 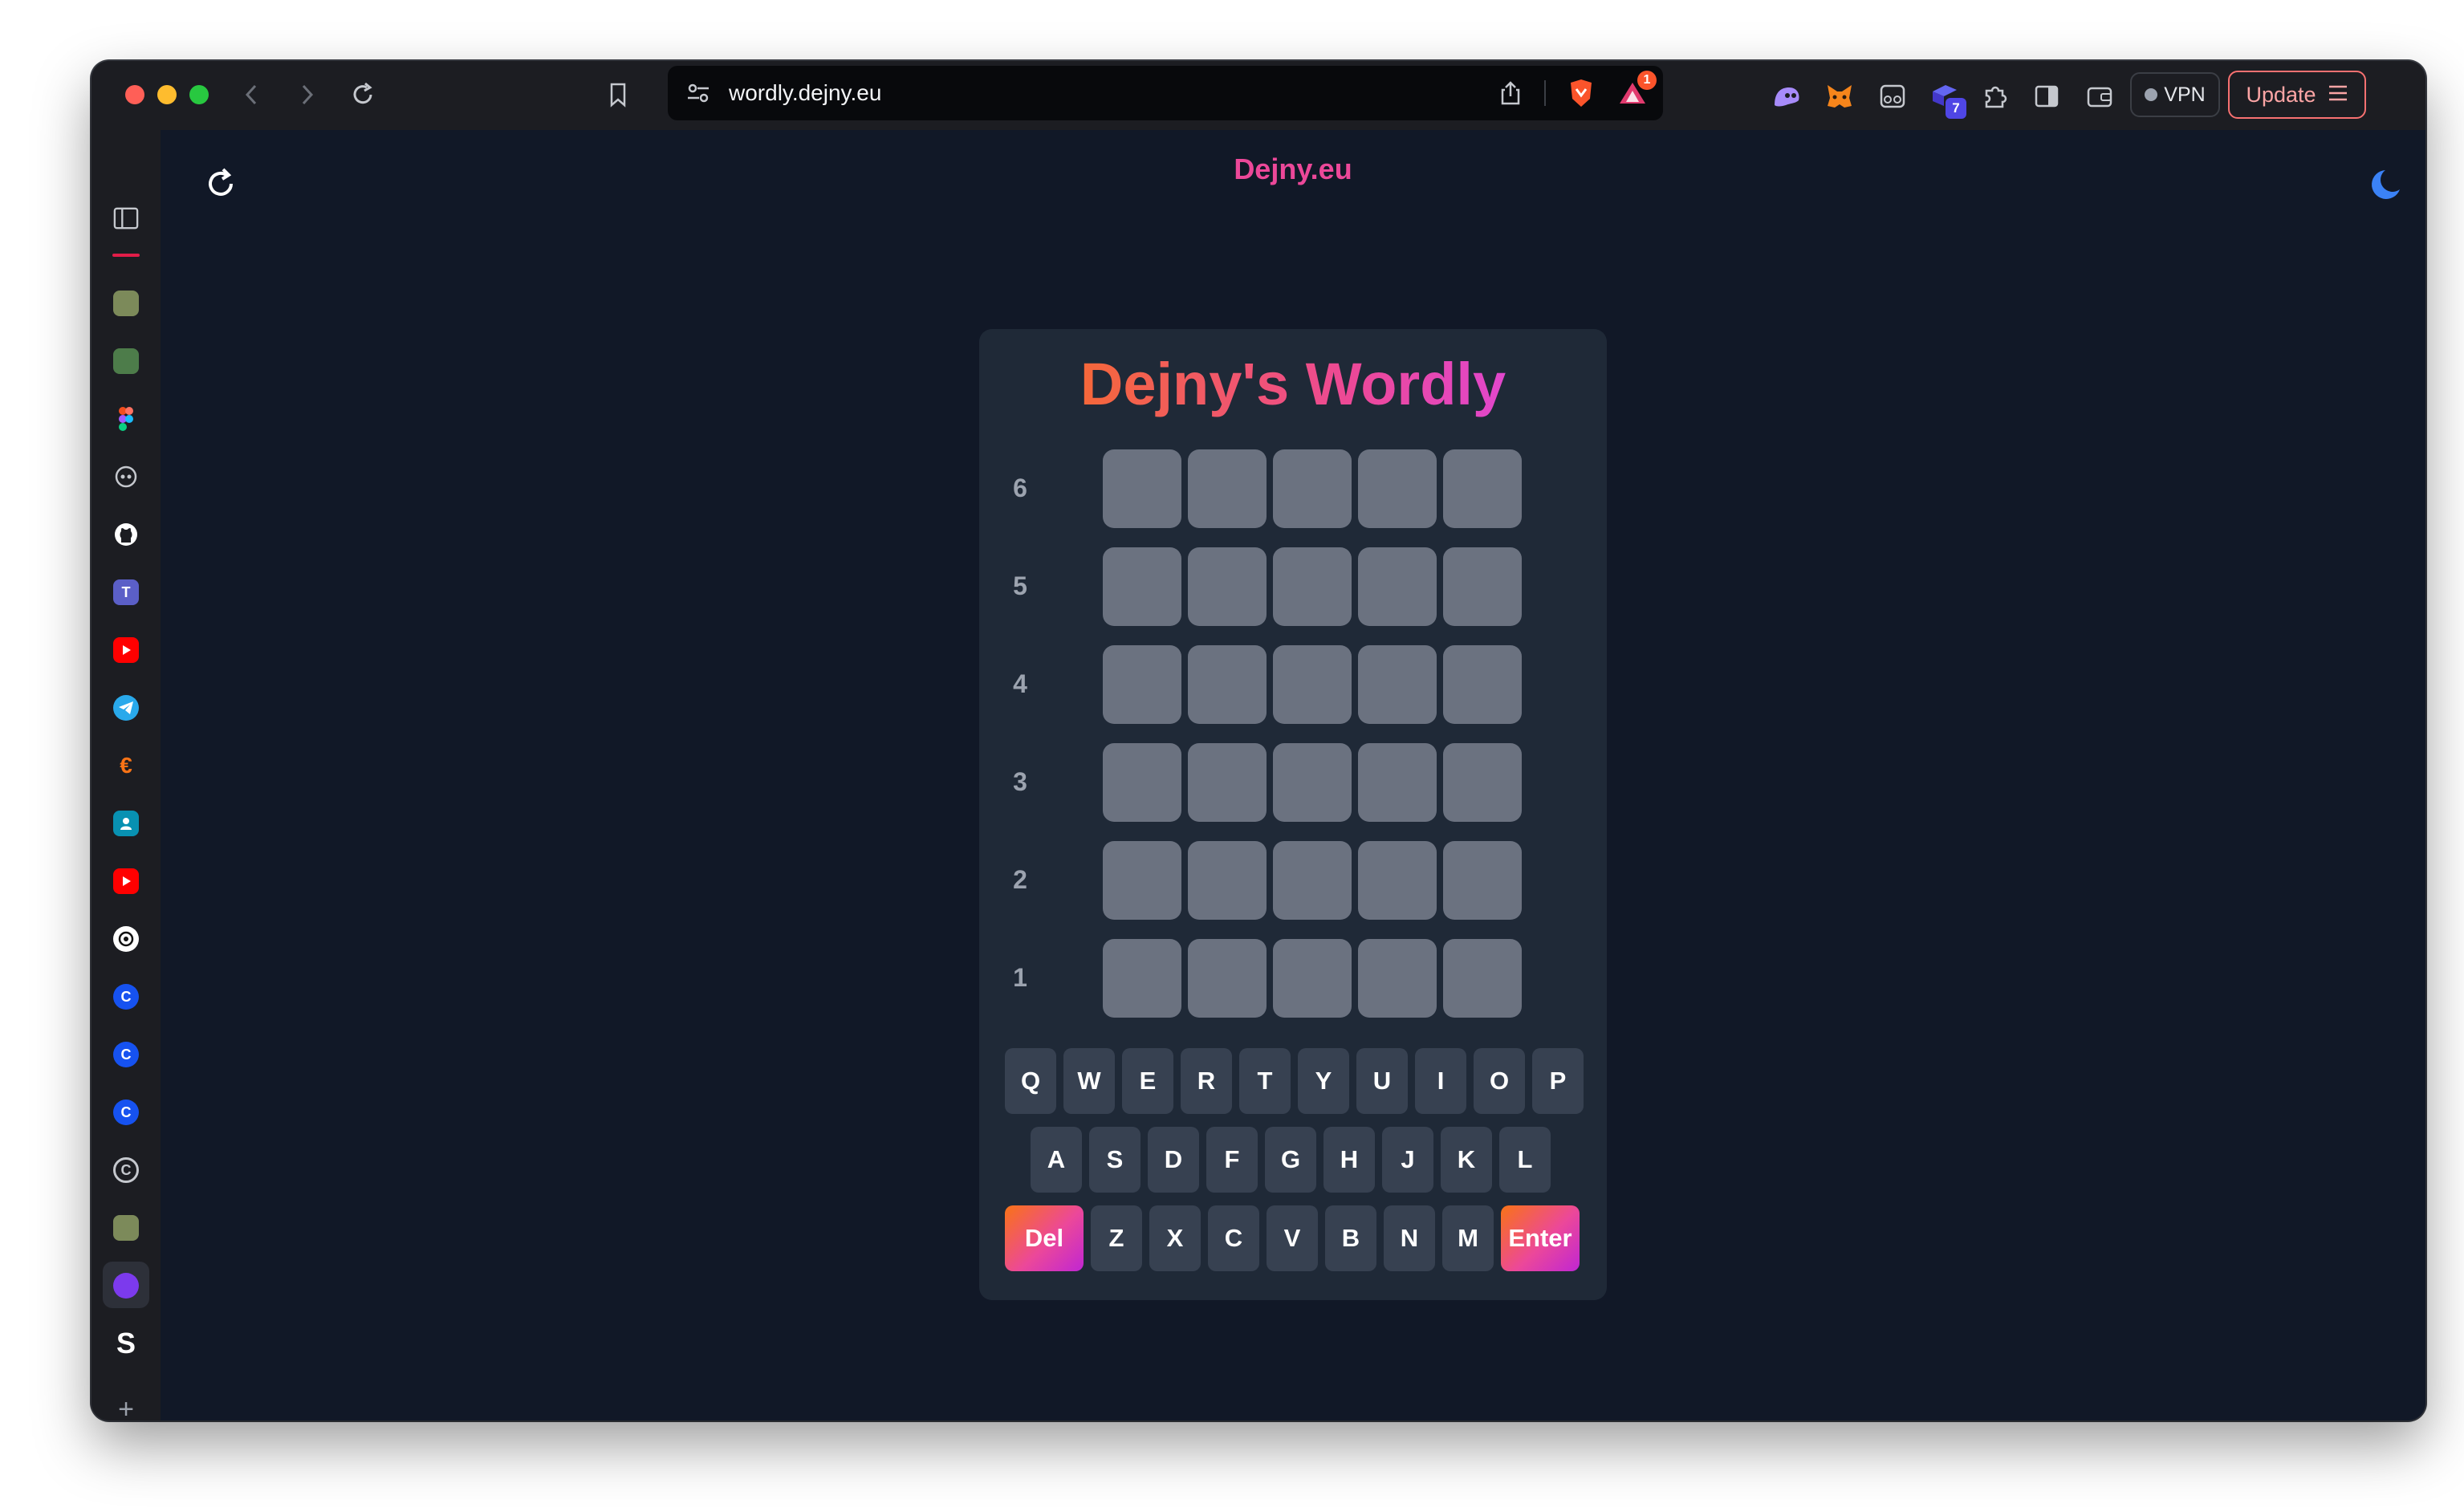 What do you see at coordinates (126, 218) in the screenshot?
I see `sidebar-panel-icon` at bounding box center [126, 218].